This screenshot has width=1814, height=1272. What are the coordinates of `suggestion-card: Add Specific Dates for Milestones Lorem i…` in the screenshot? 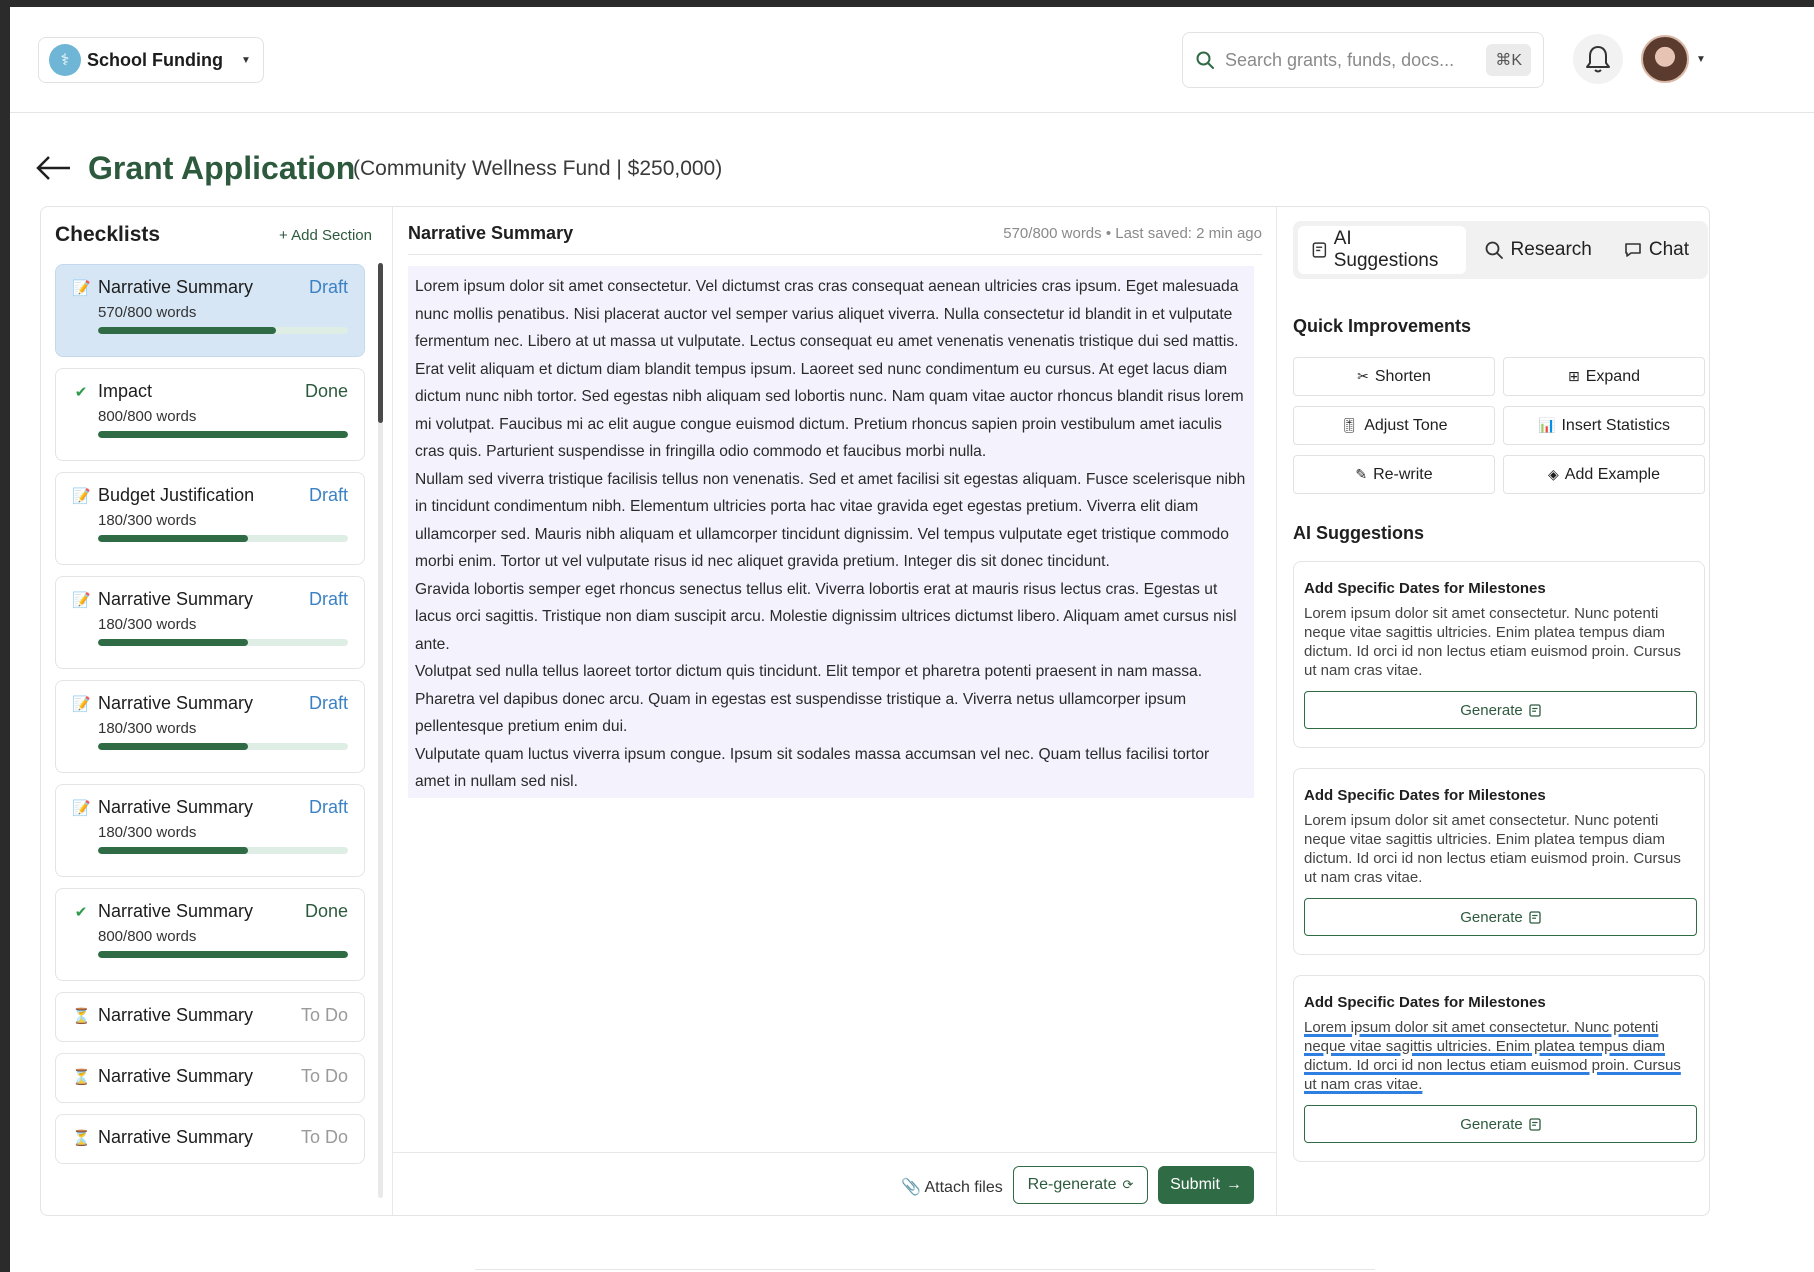 It's located at (1499, 861).